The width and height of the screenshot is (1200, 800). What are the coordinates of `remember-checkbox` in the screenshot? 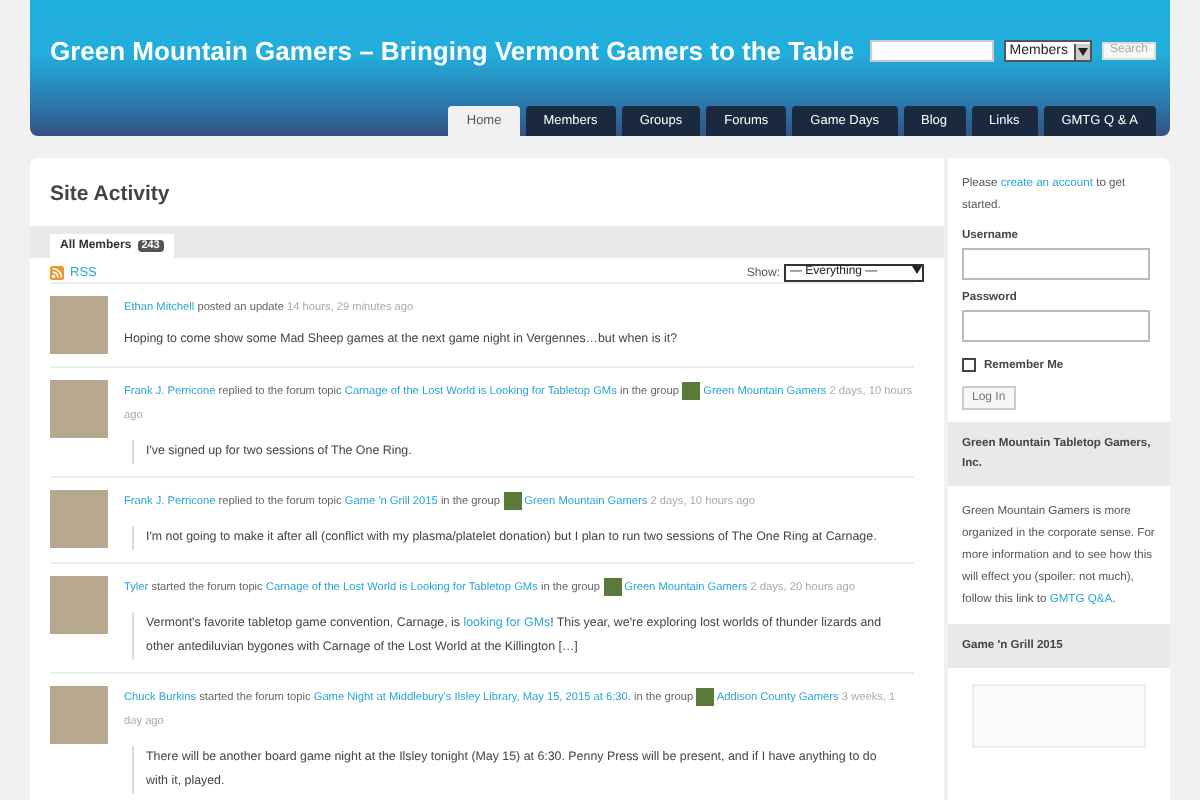 It's located at (969, 365).